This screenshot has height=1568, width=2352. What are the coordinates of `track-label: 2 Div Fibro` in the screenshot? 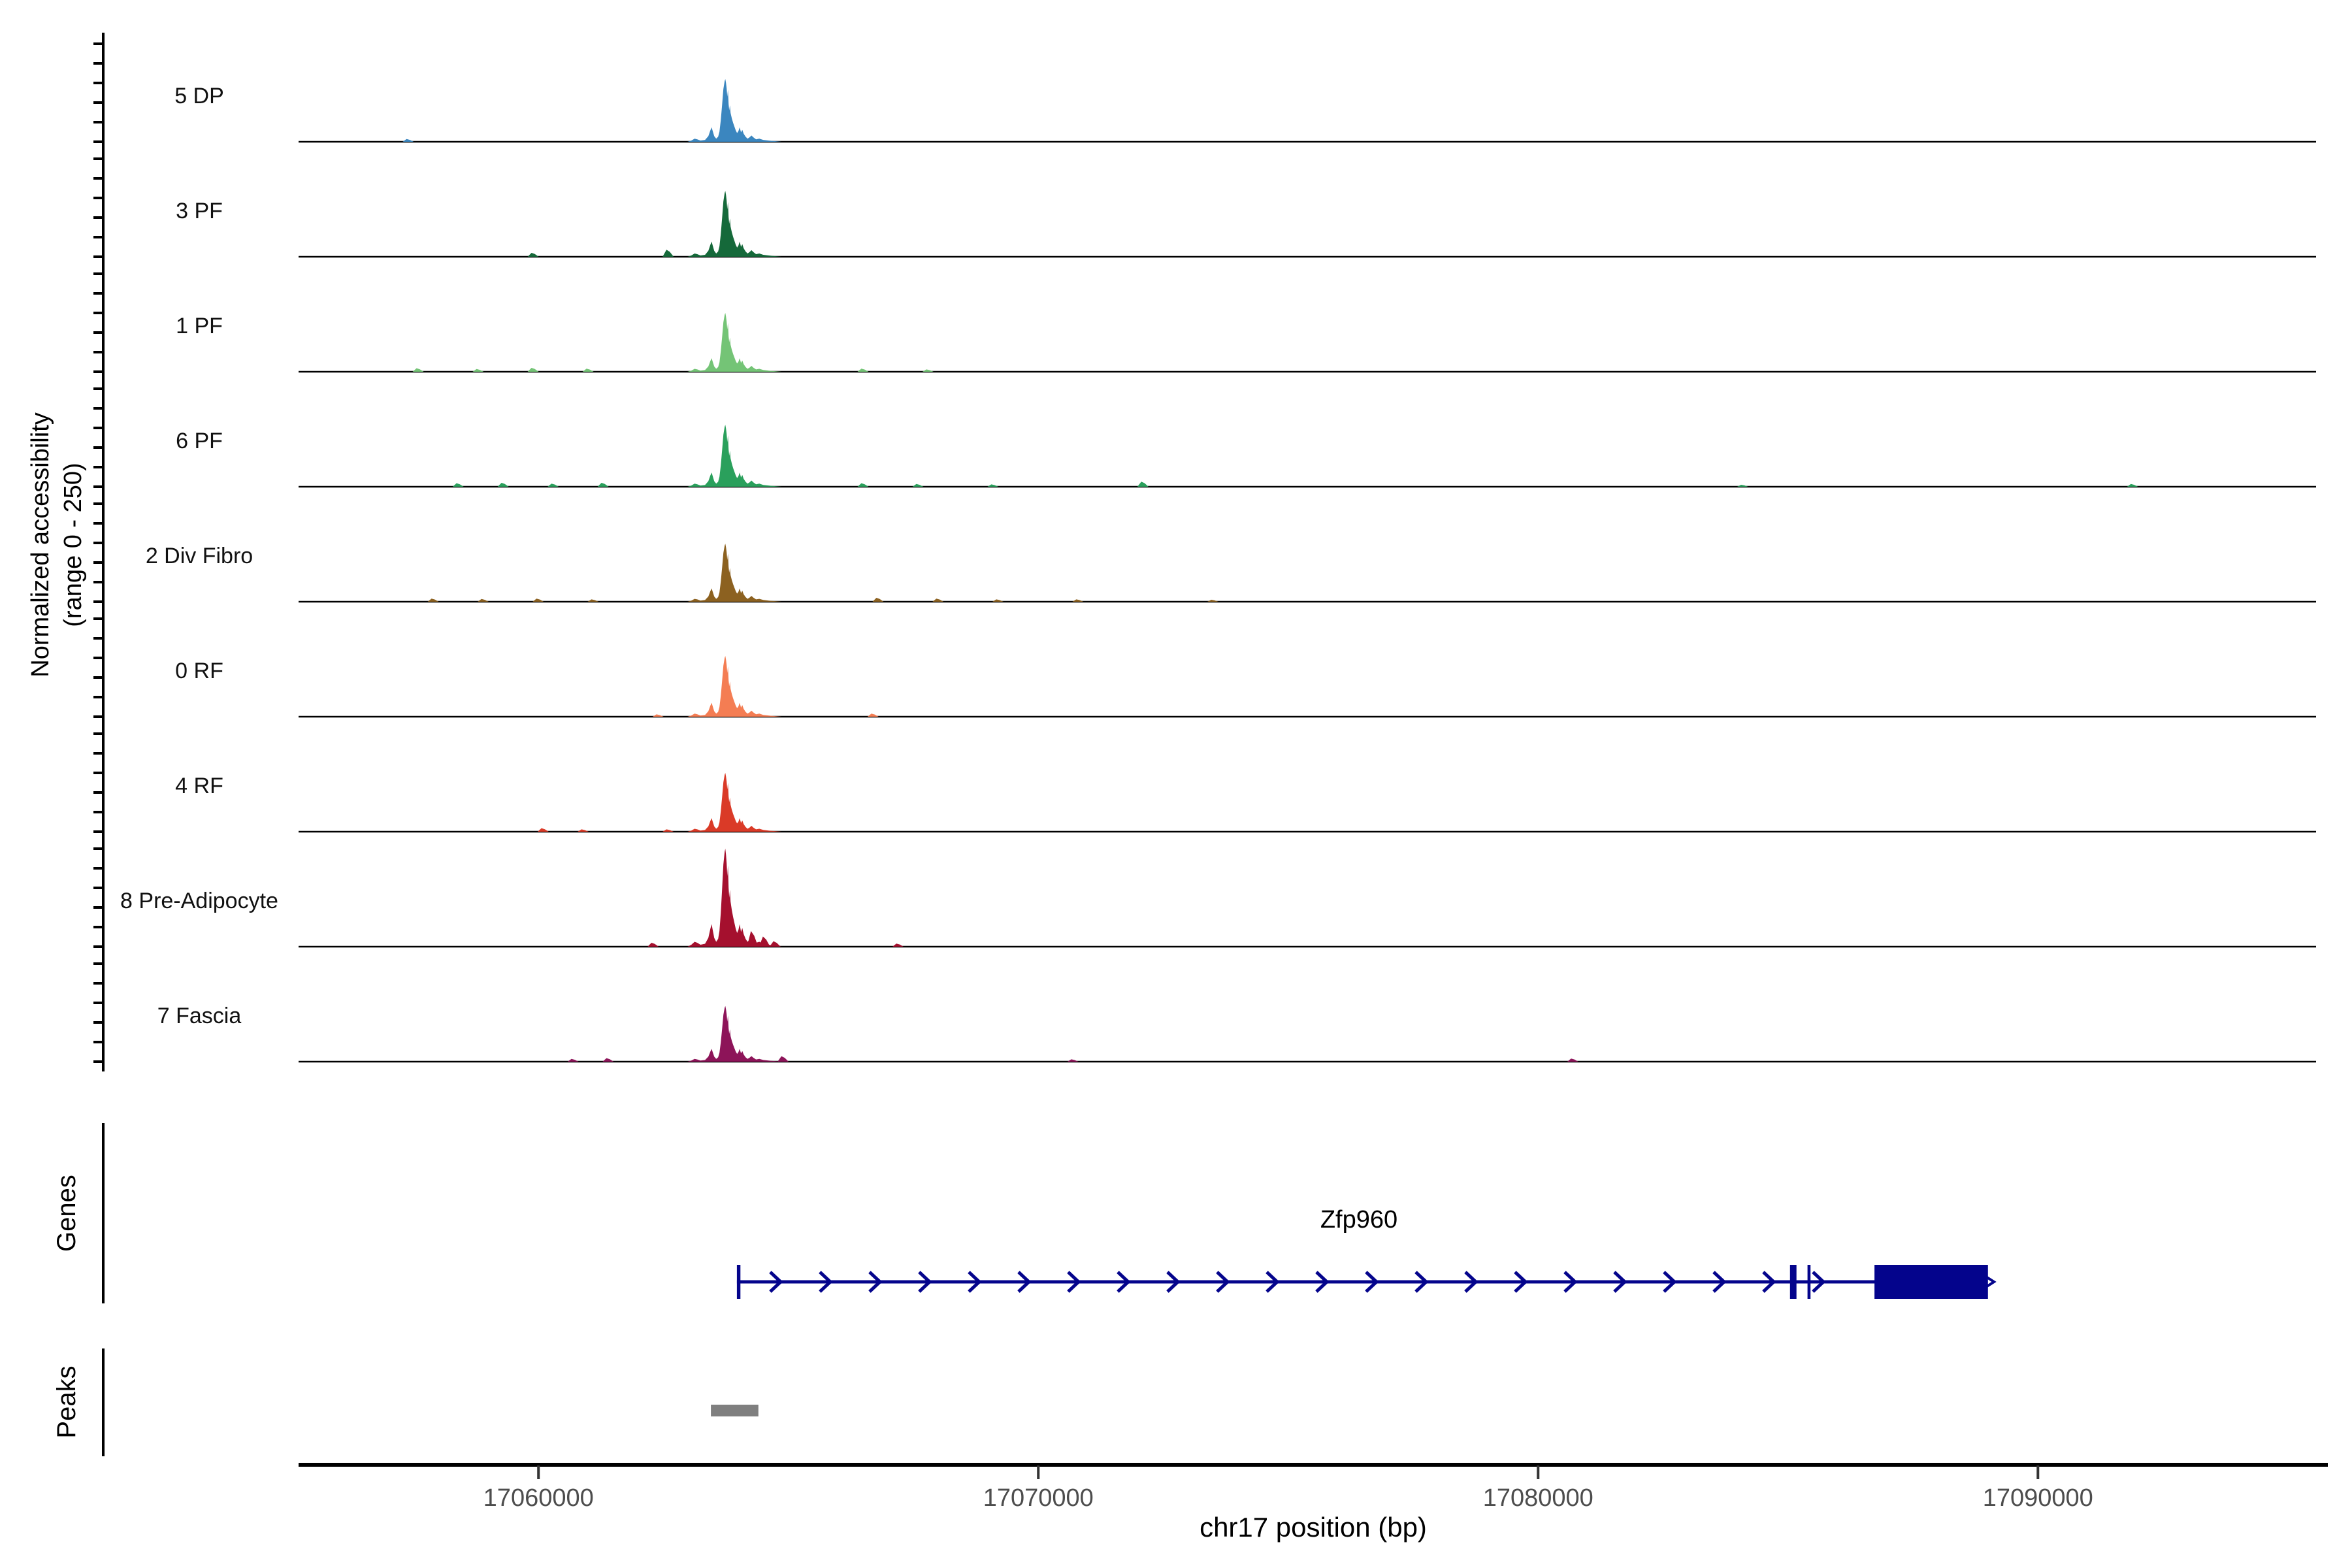 It's located at (199, 556).